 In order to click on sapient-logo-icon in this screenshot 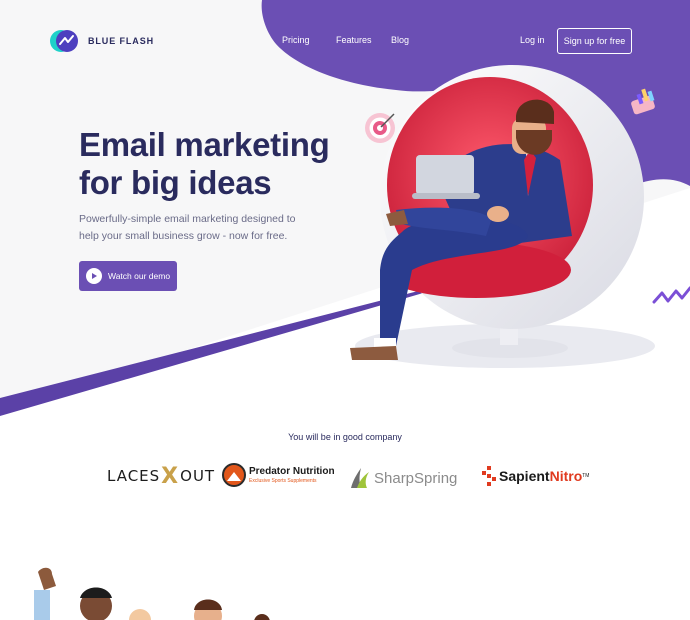, I will do `click(489, 476)`.